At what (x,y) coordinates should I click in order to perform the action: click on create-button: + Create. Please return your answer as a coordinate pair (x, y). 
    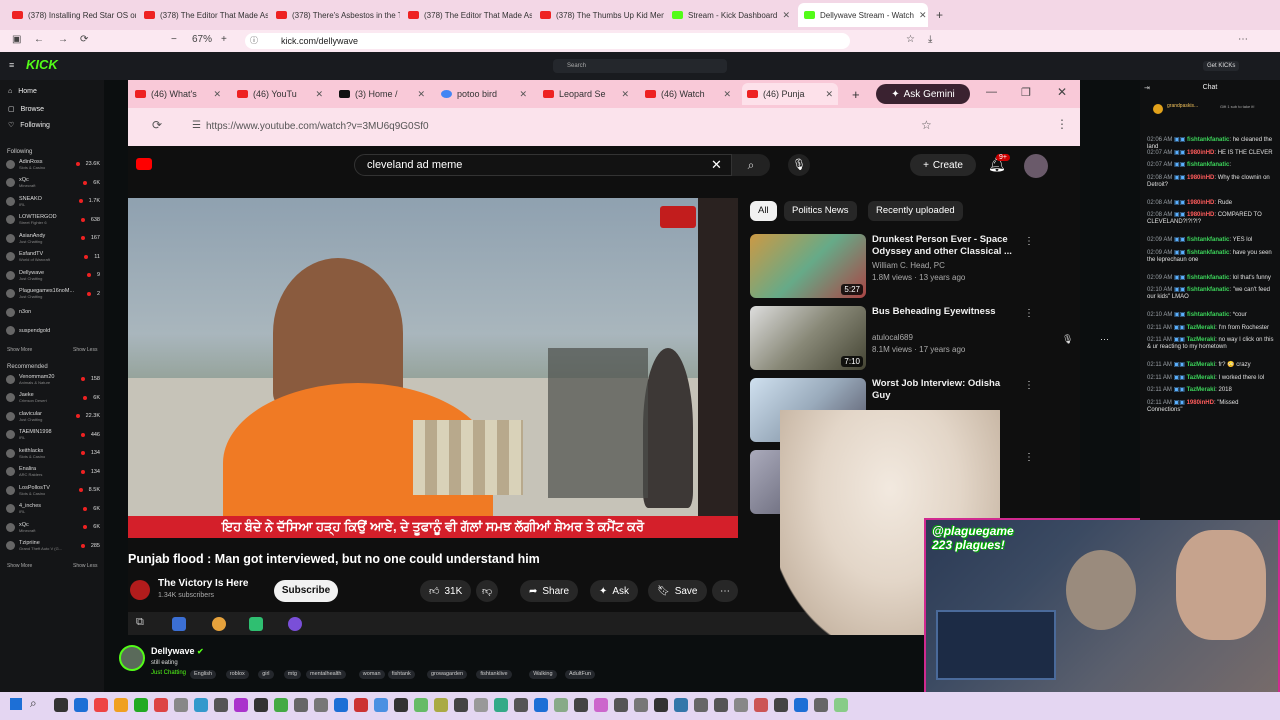
    Looking at the image, I should click on (943, 165).